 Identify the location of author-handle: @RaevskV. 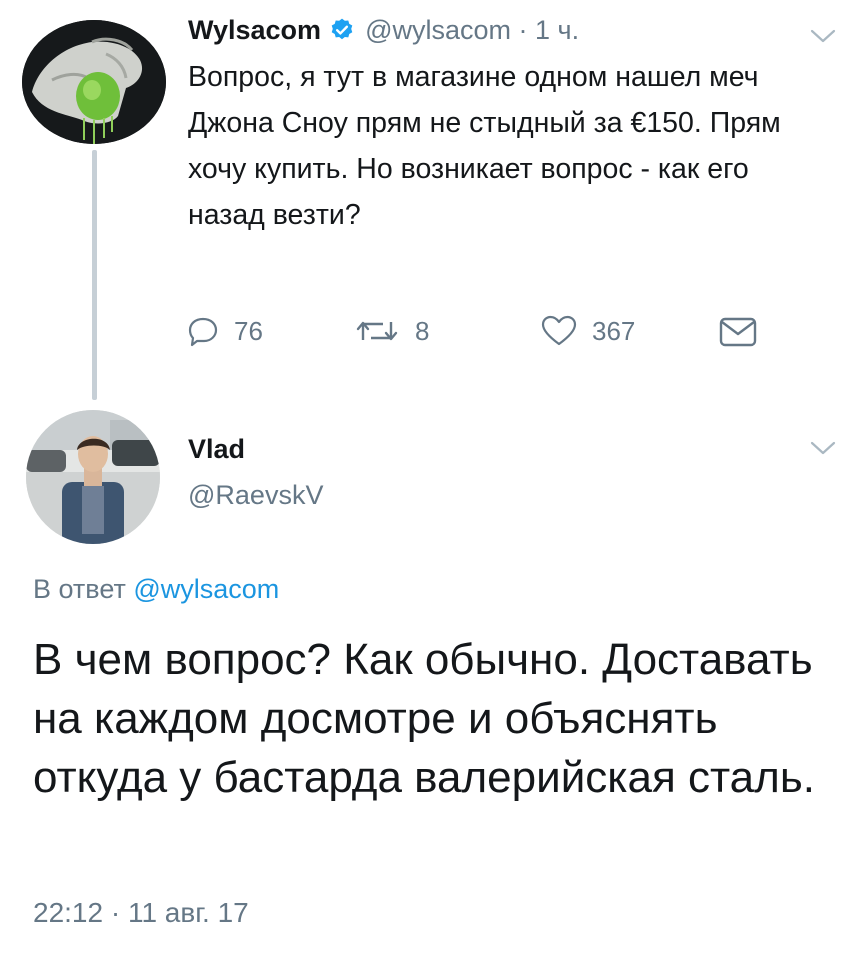
(255, 495).